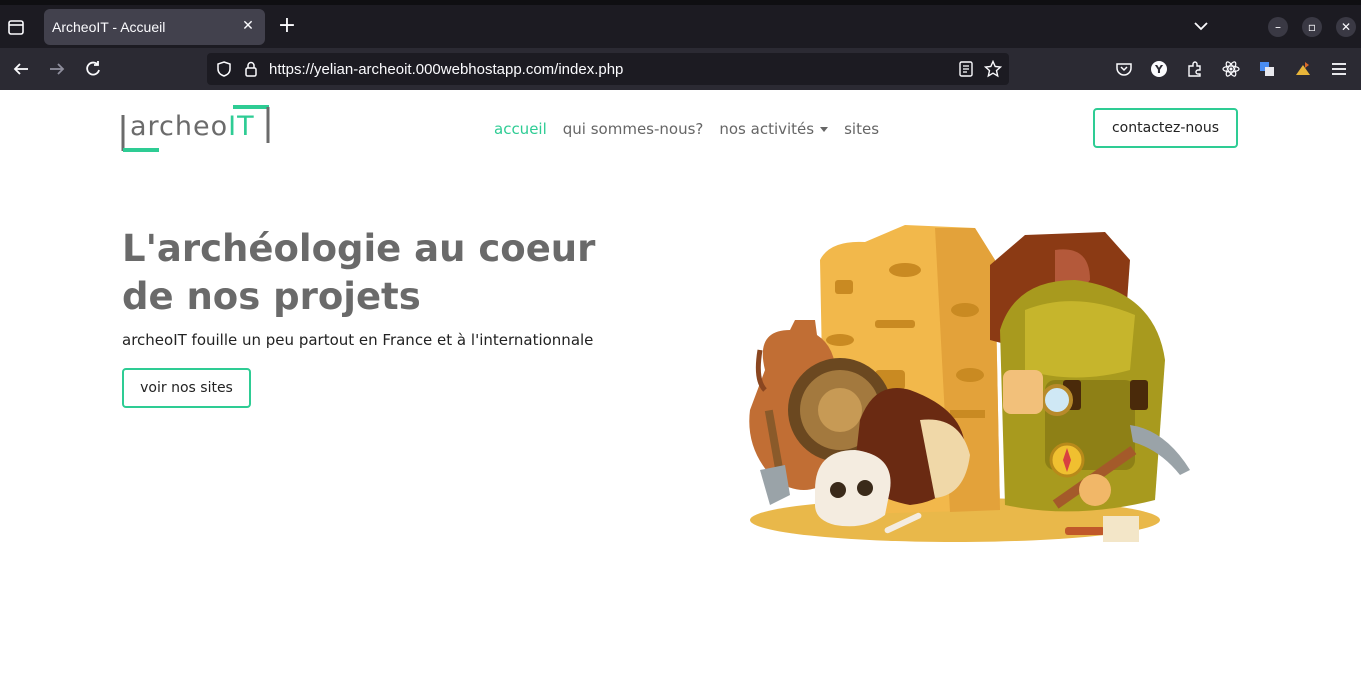 The height and width of the screenshot is (681, 1361). Describe the element at coordinates (520, 129) in the screenshot. I see `nav-item-accueil: accueil` at that location.